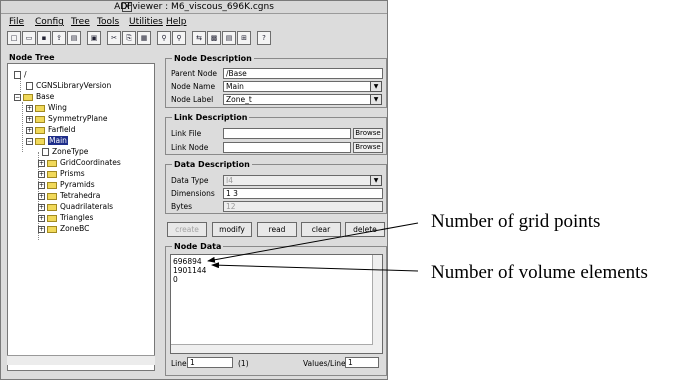 The width and height of the screenshot is (694, 380). I want to click on volume-elements-arrow, so click(315, 267).